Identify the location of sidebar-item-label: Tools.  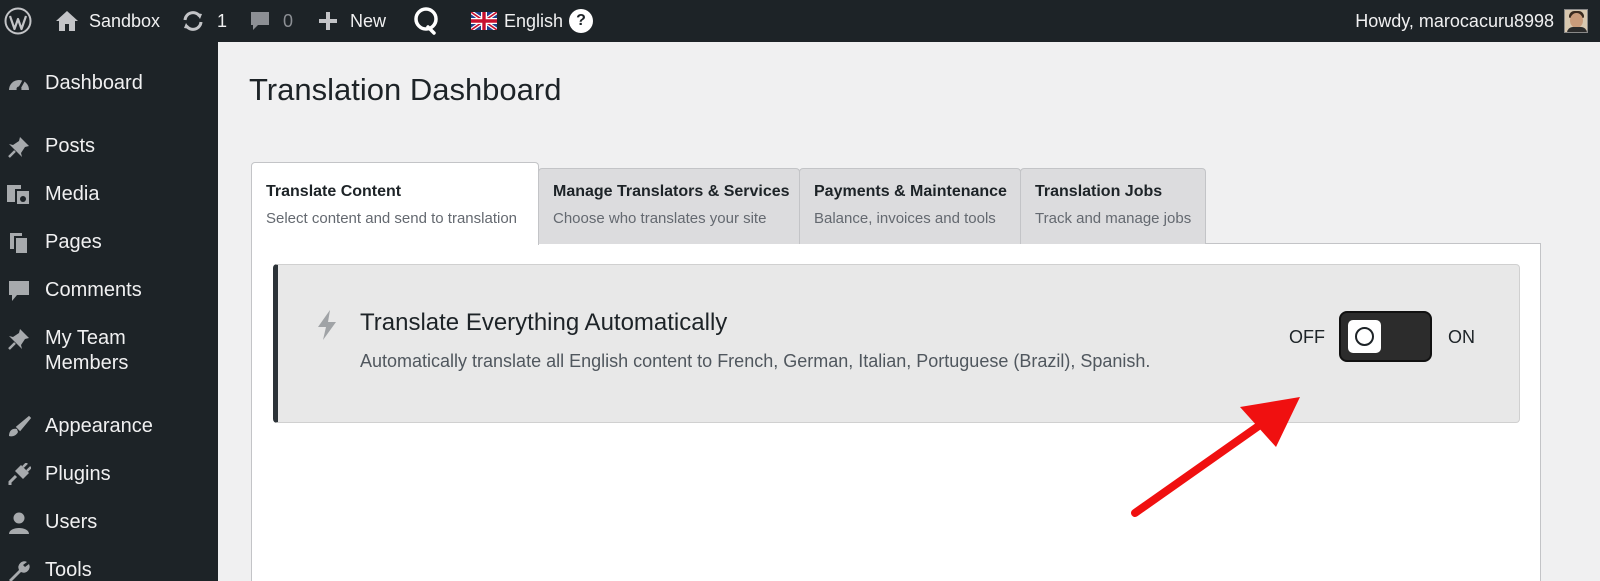
(68, 570).